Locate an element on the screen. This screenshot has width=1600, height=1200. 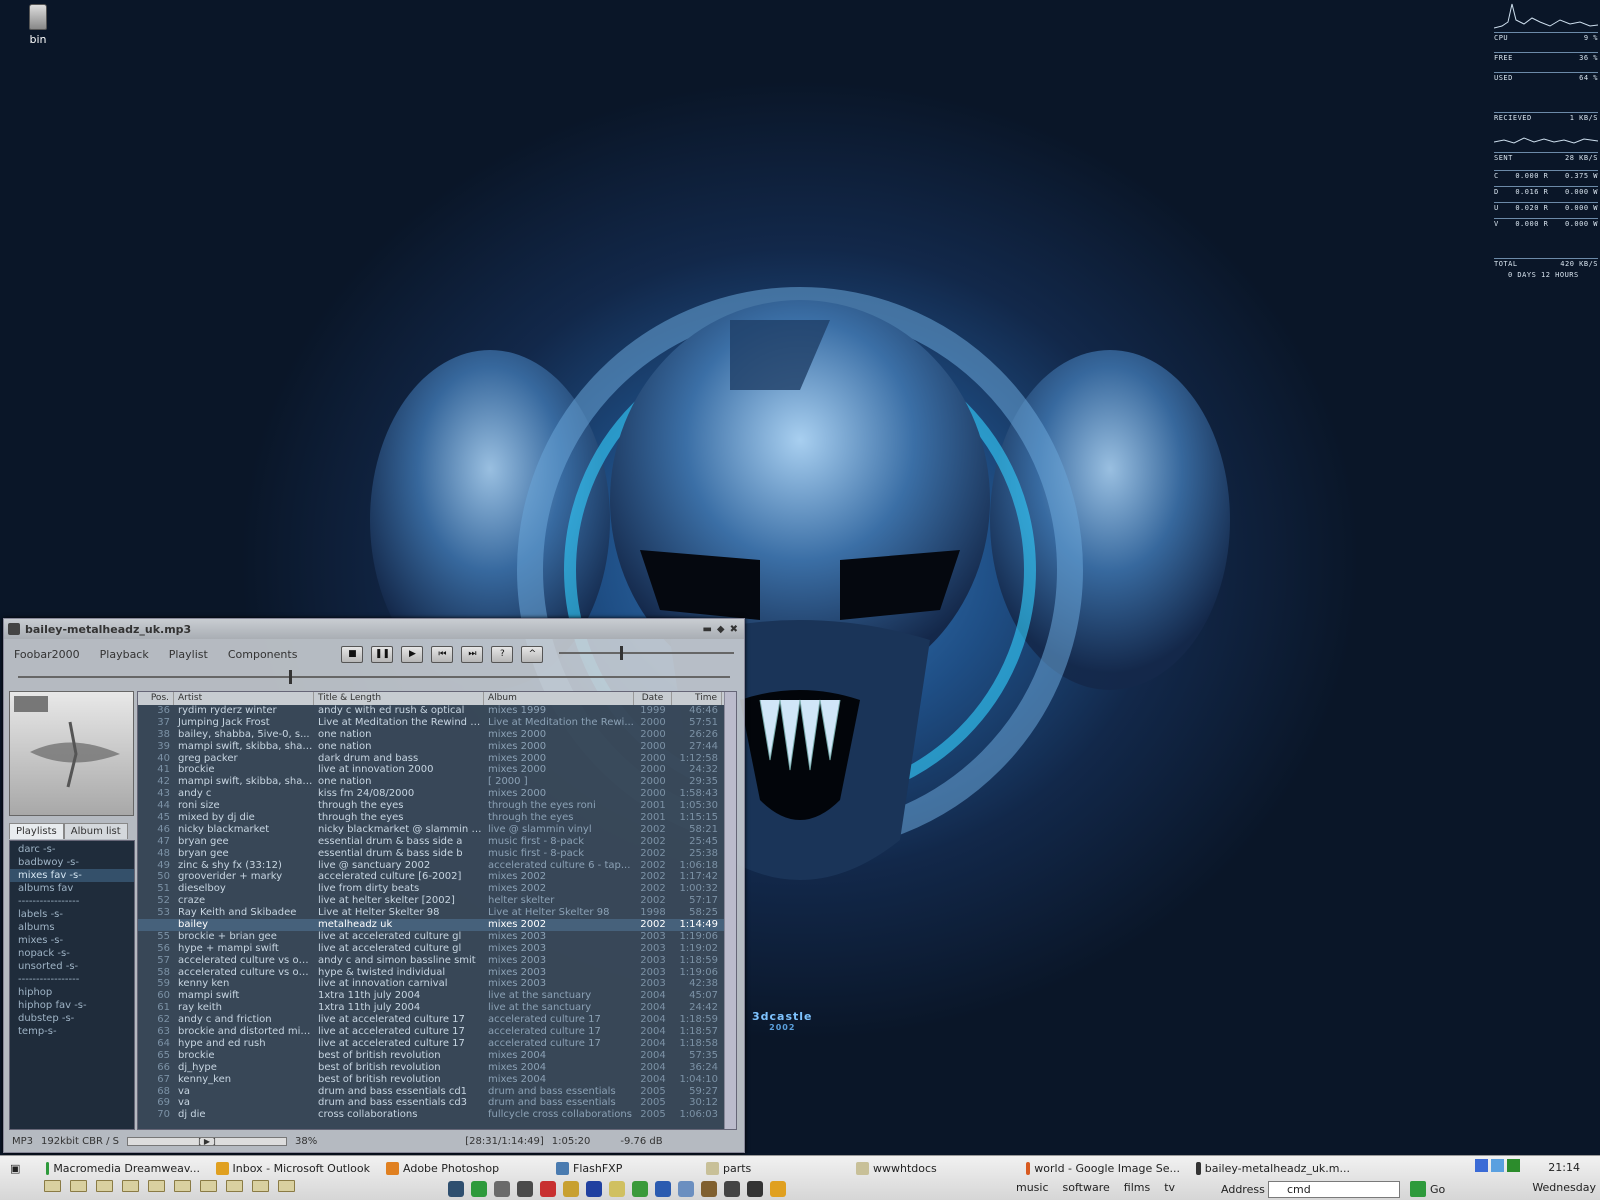
volume-slider is located at coordinates (646, 653).